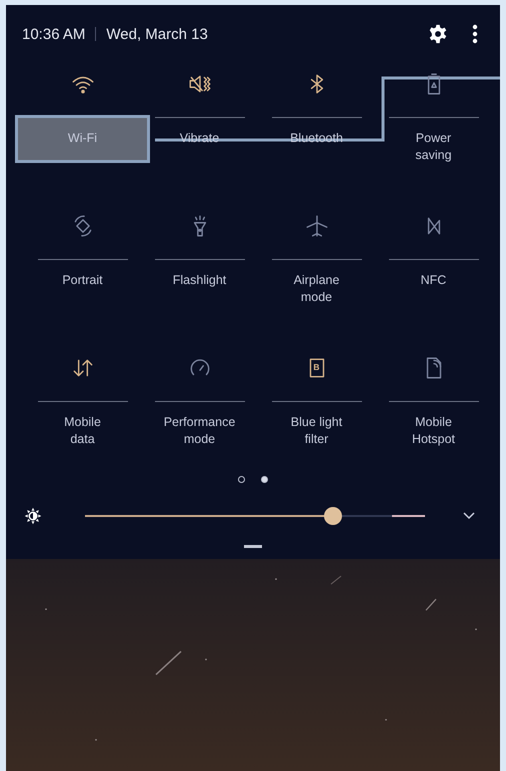 Image resolution: width=506 pixels, height=771 pixels. Describe the element at coordinates (200, 280) in the screenshot. I see `tile-label: Flashlight` at that location.